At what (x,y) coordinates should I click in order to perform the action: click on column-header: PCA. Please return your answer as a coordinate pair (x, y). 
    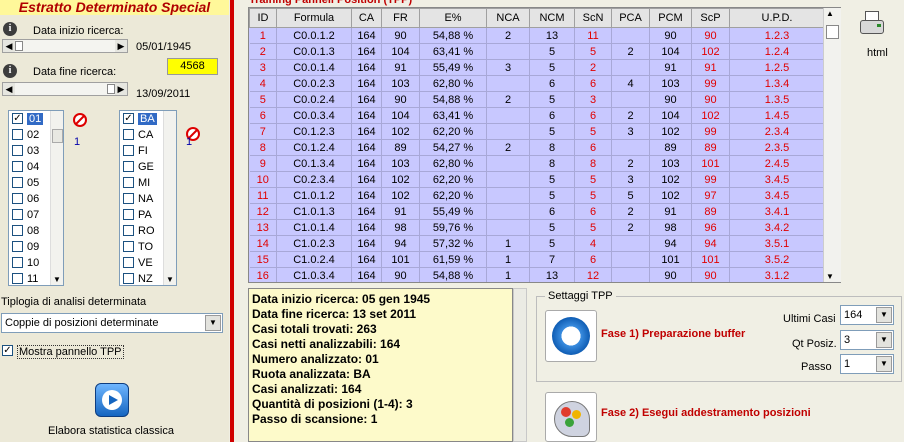
    Looking at the image, I should click on (630, 18).